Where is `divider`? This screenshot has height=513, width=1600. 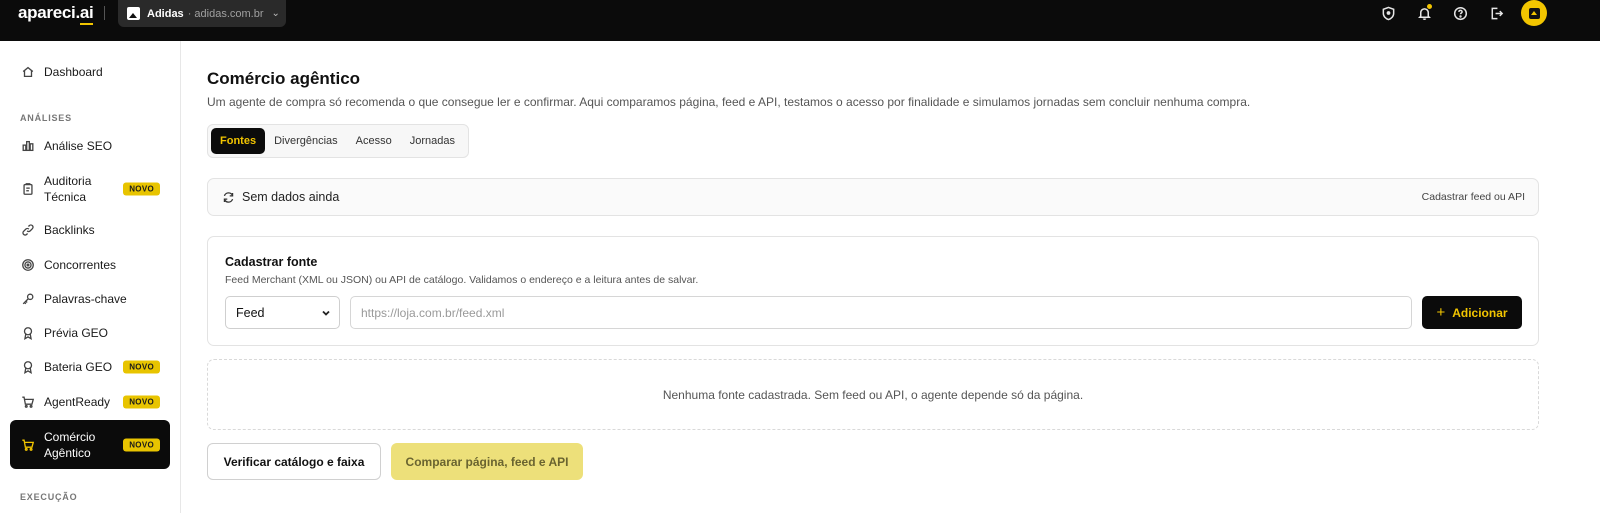
divider is located at coordinates (104, 13).